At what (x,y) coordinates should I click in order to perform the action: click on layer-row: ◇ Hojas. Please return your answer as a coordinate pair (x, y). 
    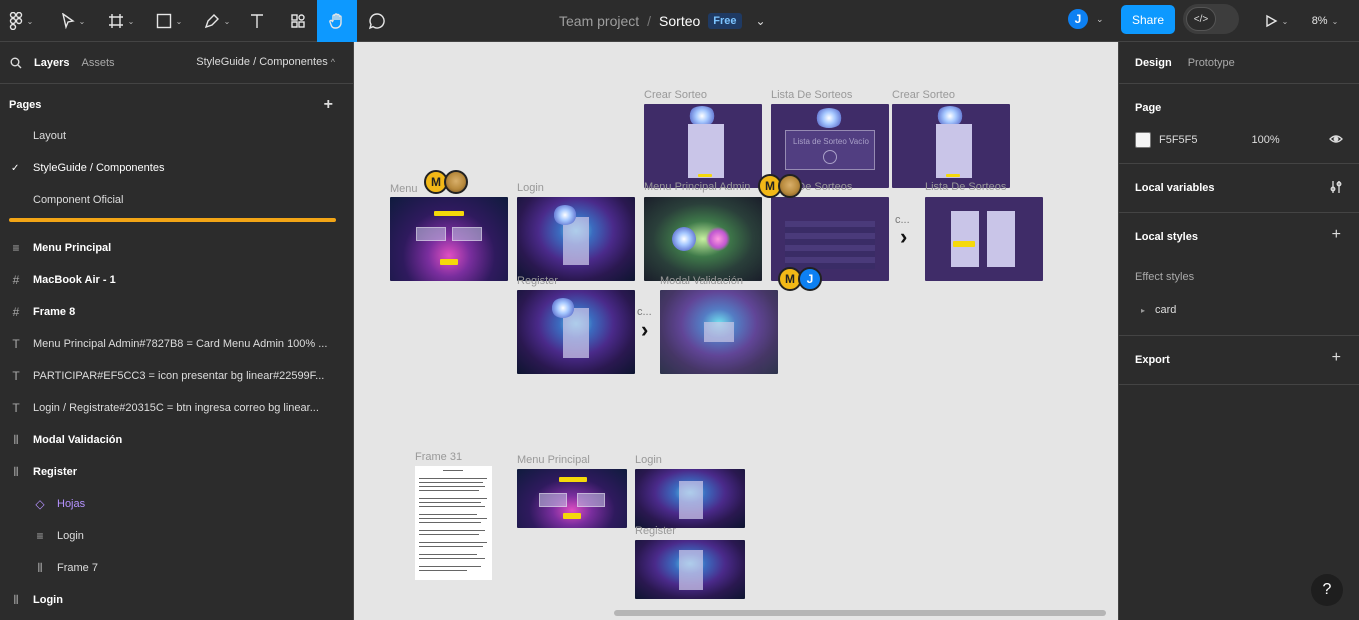
    Looking at the image, I should click on (176, 504).